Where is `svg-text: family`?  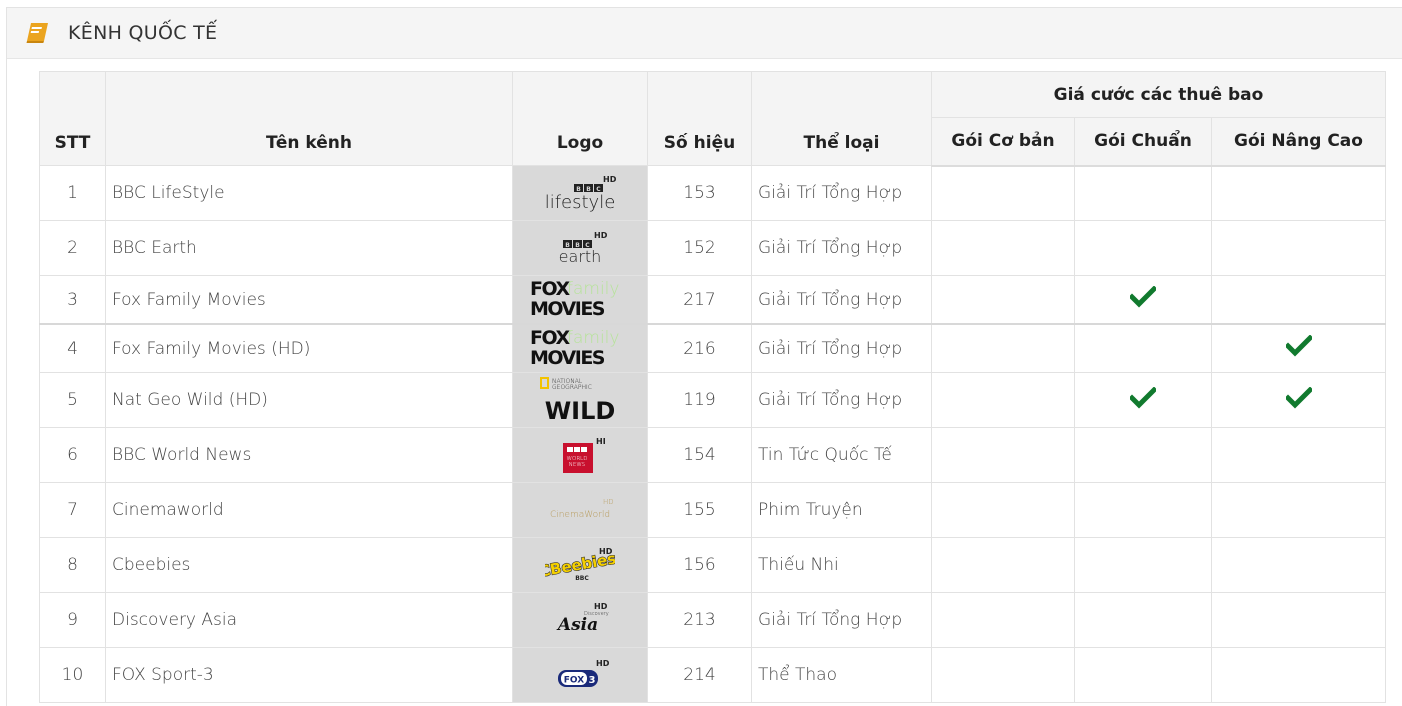 svg-text: family is located at coordinates (593, 289).